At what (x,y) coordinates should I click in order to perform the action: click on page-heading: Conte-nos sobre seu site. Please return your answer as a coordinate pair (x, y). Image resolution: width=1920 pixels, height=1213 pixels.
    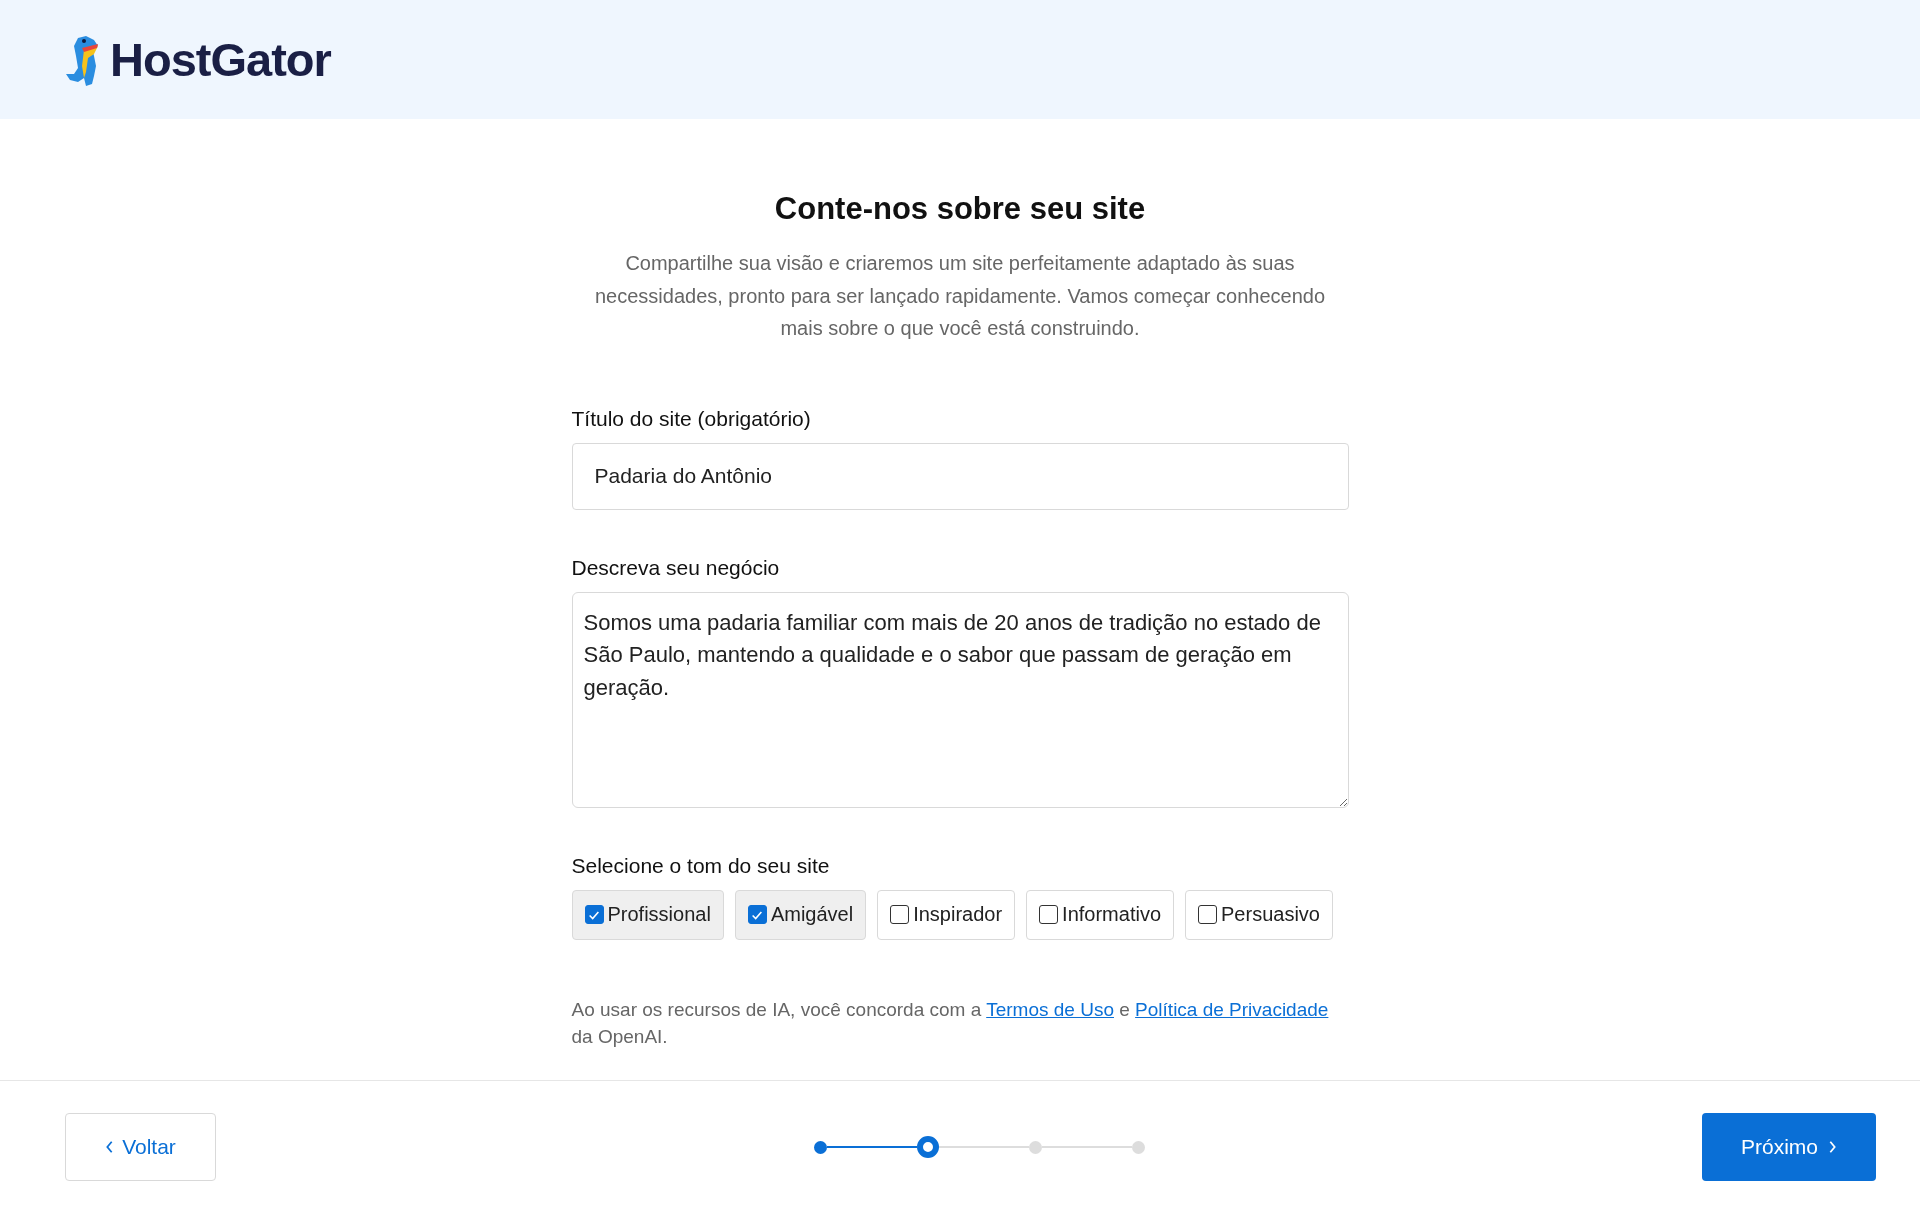
    Looking at the image, I should click on (960, 209).